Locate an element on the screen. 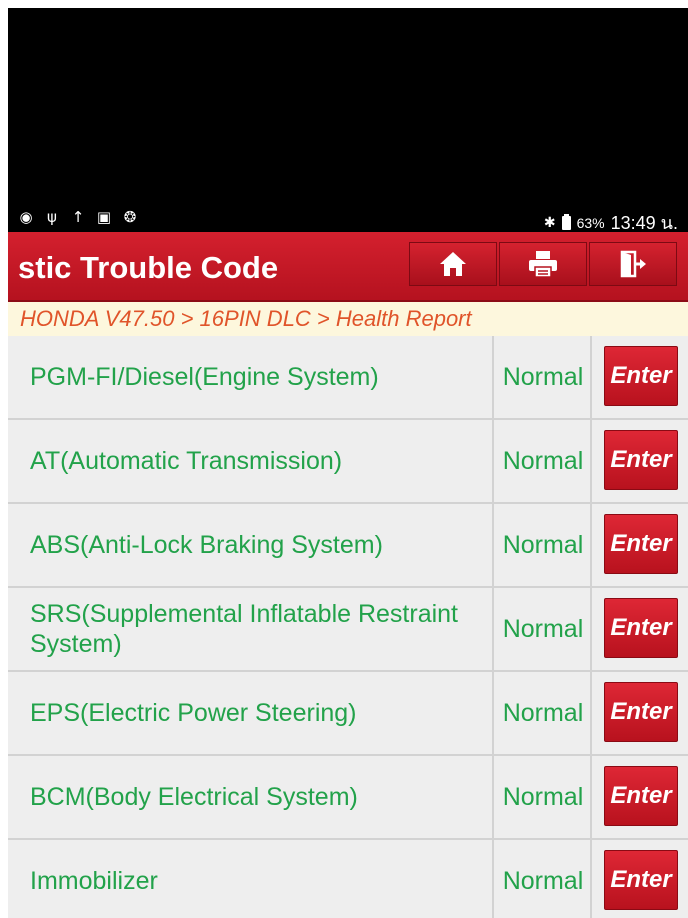 The width and height of the screenshot is (688, 918). battery-percent: 63% is located at coordinates (590, 222).